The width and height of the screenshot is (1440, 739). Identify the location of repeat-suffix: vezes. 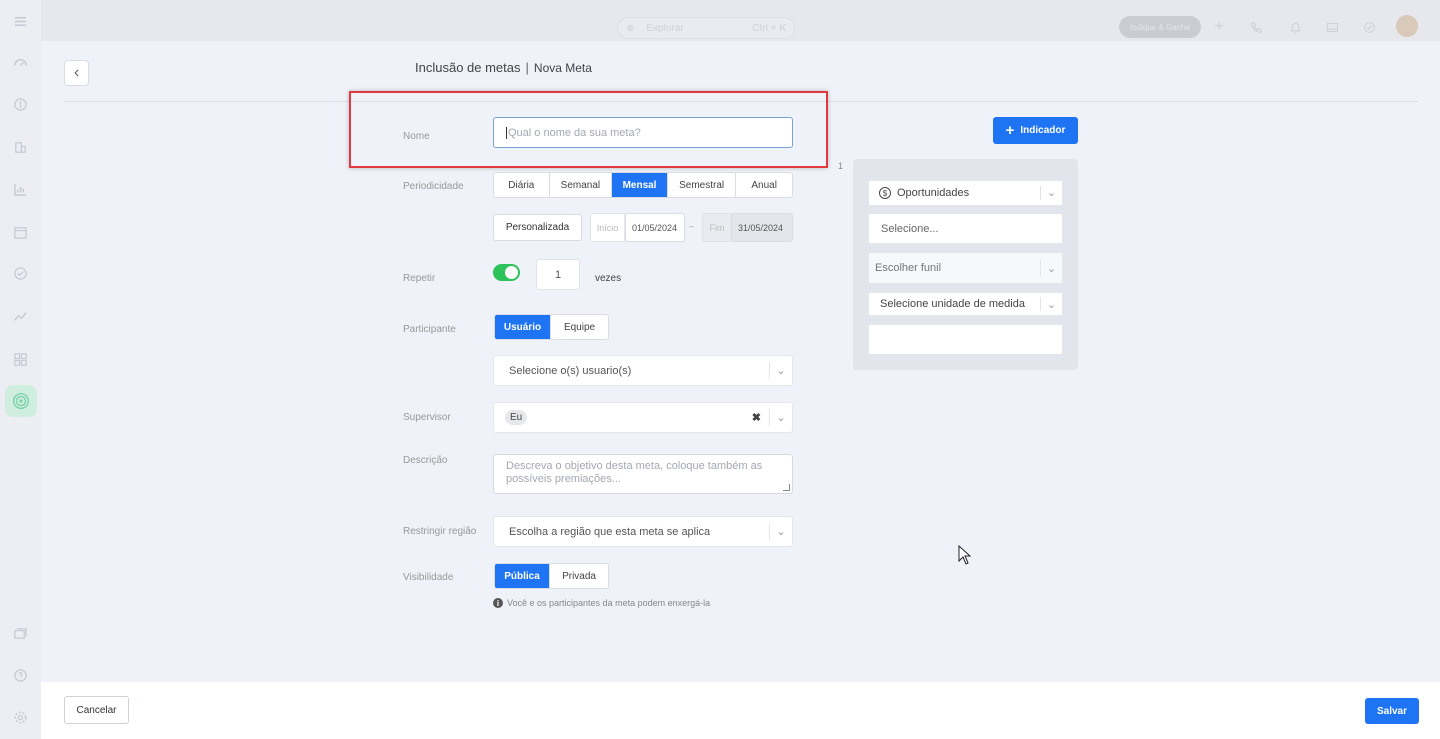
(608, 278).